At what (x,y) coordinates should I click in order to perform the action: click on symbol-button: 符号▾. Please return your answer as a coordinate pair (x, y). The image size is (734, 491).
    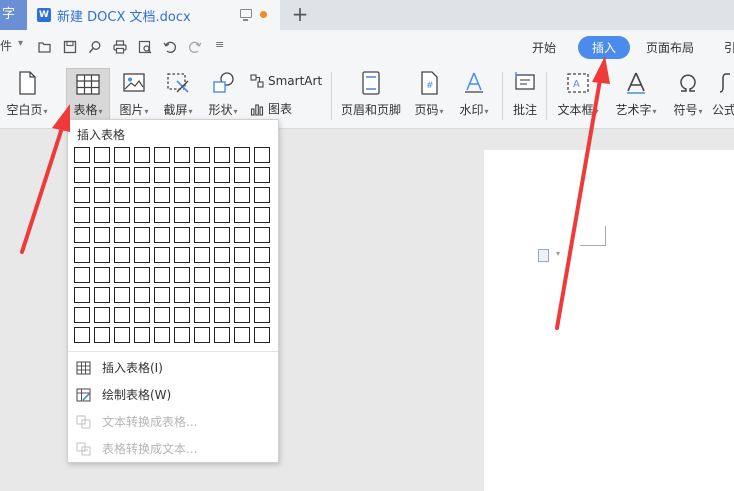
    Looking at the image, I should click on (688, 94).